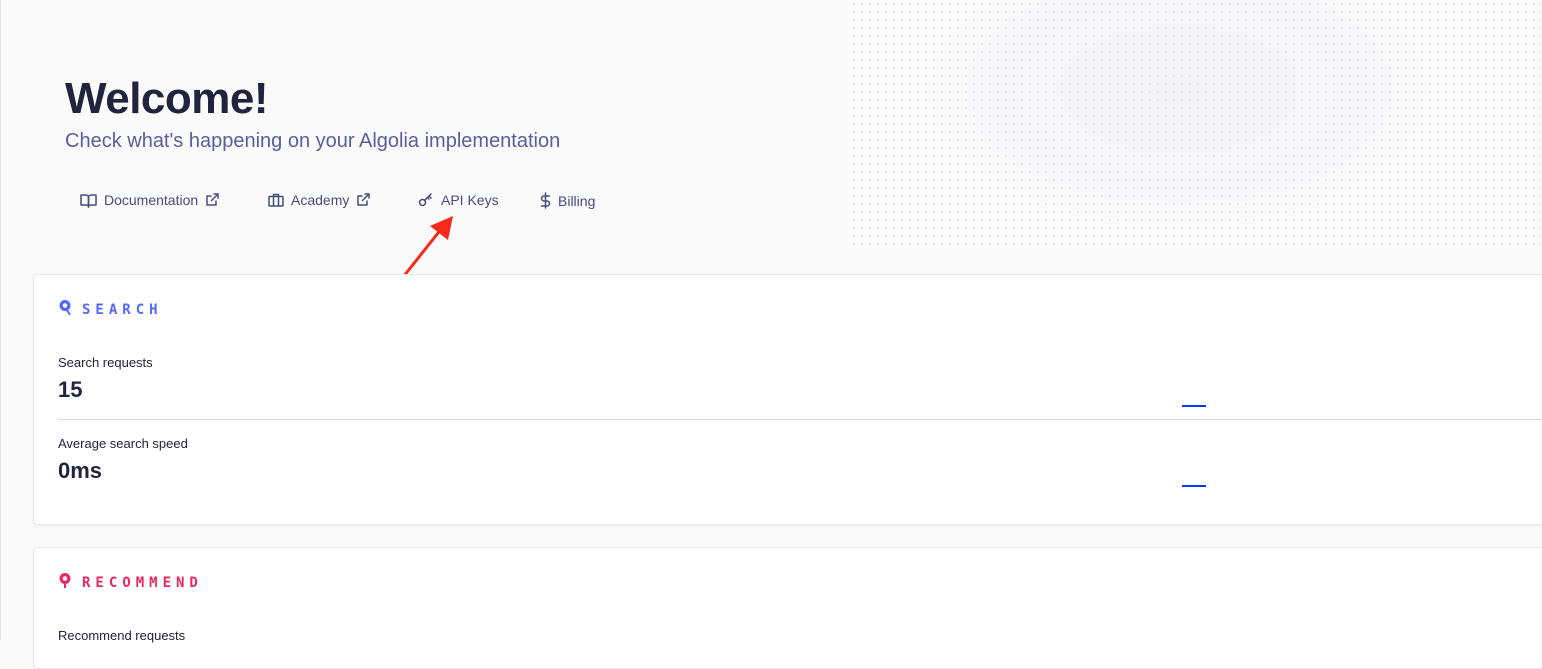 Image resolution: width=1542 pixels, height=669 pixels. I want to click on dollar-icon, so click(545, 200).